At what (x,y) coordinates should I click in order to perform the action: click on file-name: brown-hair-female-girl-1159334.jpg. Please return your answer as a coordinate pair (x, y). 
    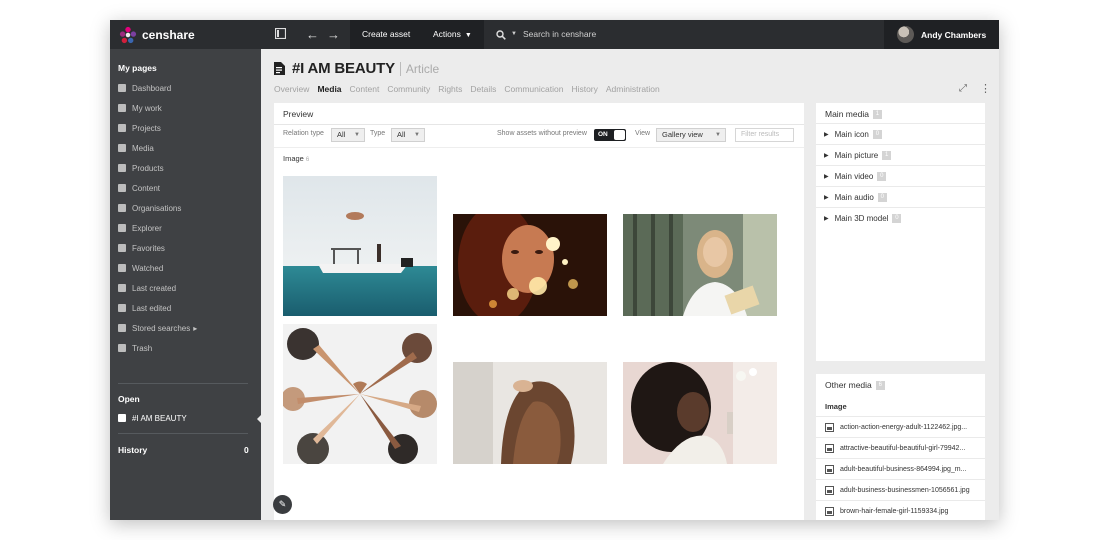
    Looking at the image, I should click on (894, 511).